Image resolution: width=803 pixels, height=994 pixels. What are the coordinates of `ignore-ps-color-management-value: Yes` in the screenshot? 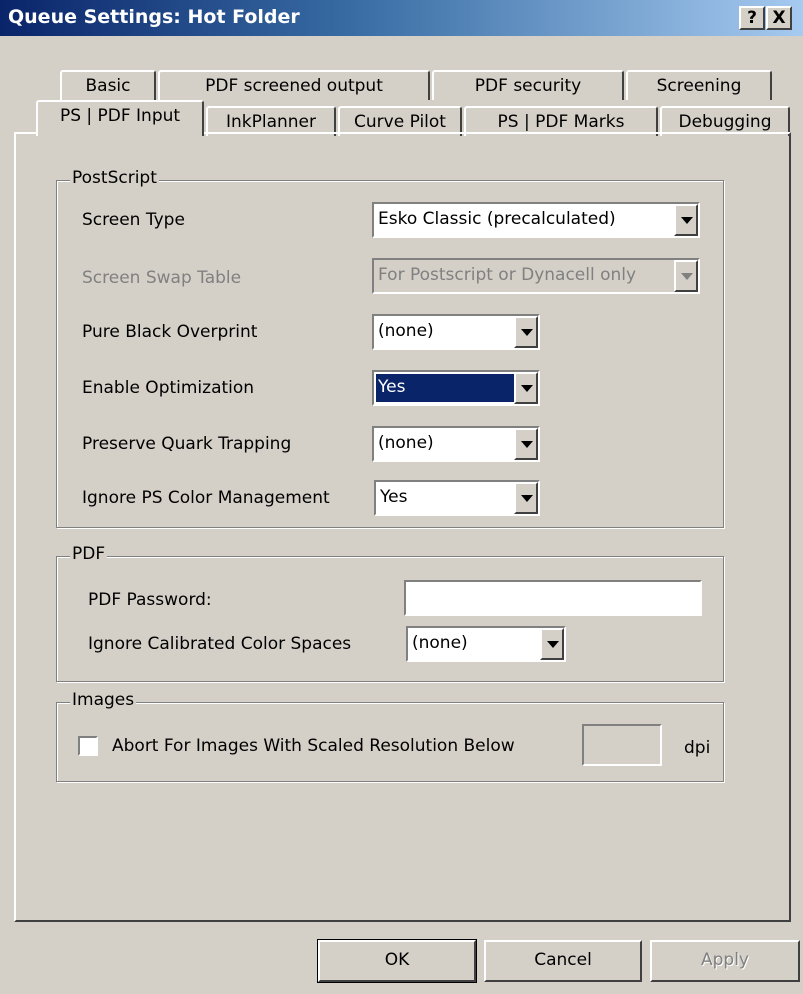 It's located at (394, 497).